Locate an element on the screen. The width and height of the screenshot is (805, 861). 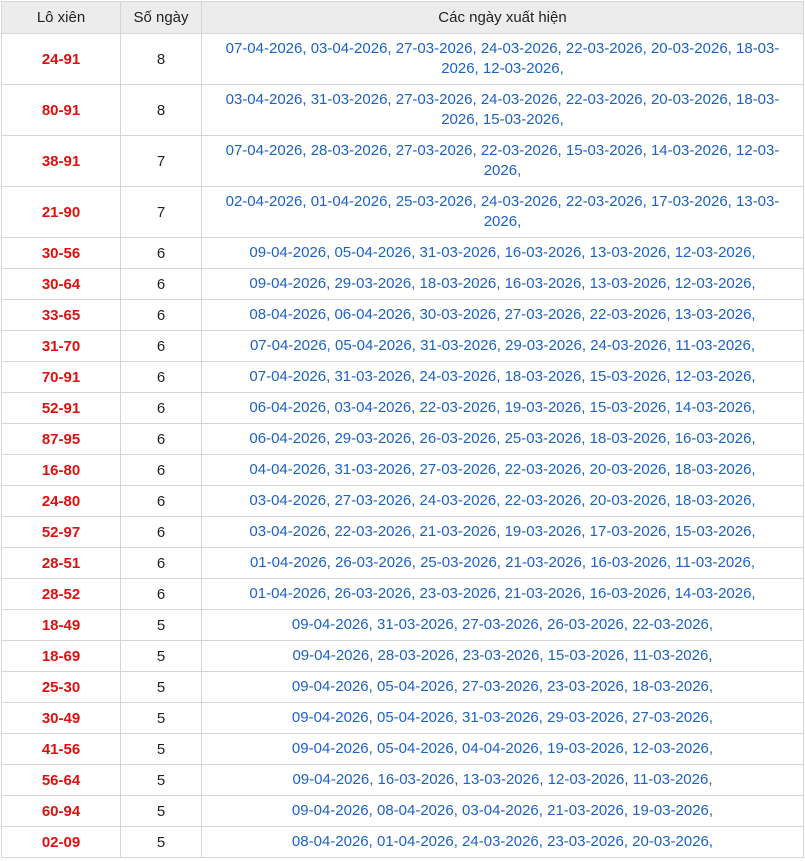
pair-cell: 52-91 is located at coordinates (61, 408).